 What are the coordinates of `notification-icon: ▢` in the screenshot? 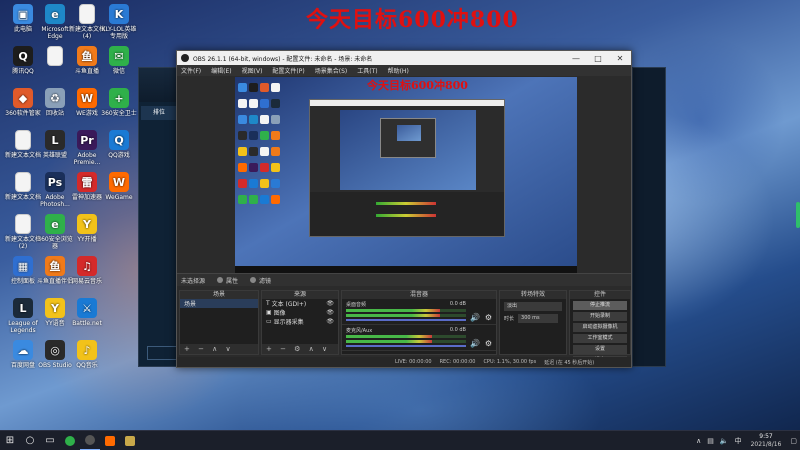 It's located at (793, 441).